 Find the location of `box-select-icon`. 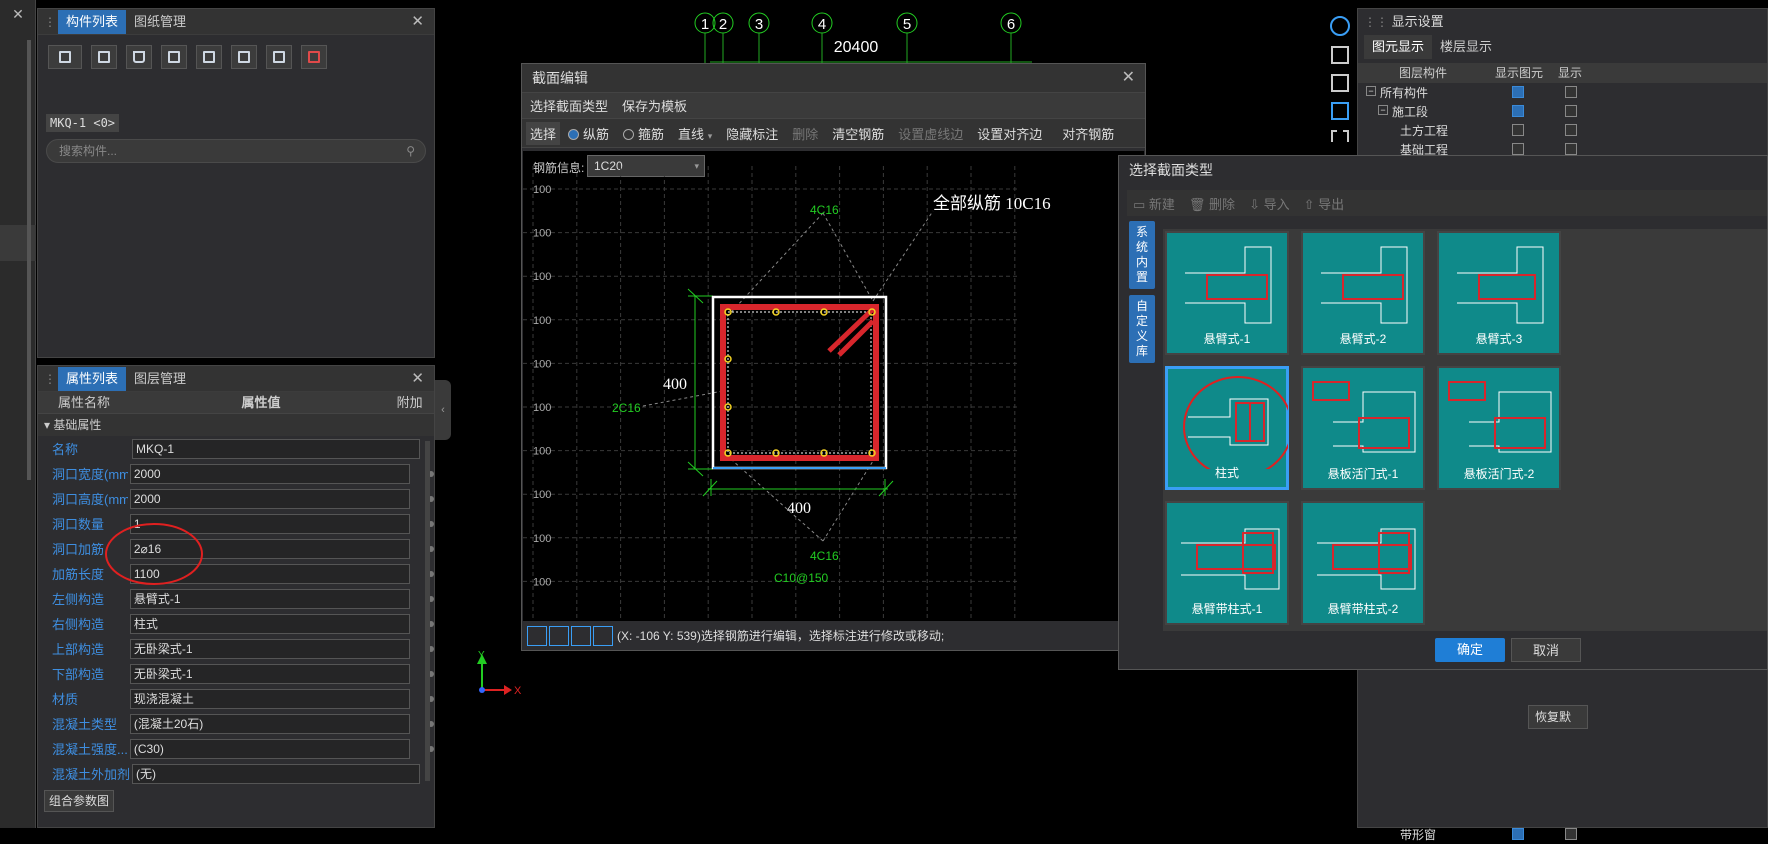

box-select-icon is located at coordinates (1340, 136).